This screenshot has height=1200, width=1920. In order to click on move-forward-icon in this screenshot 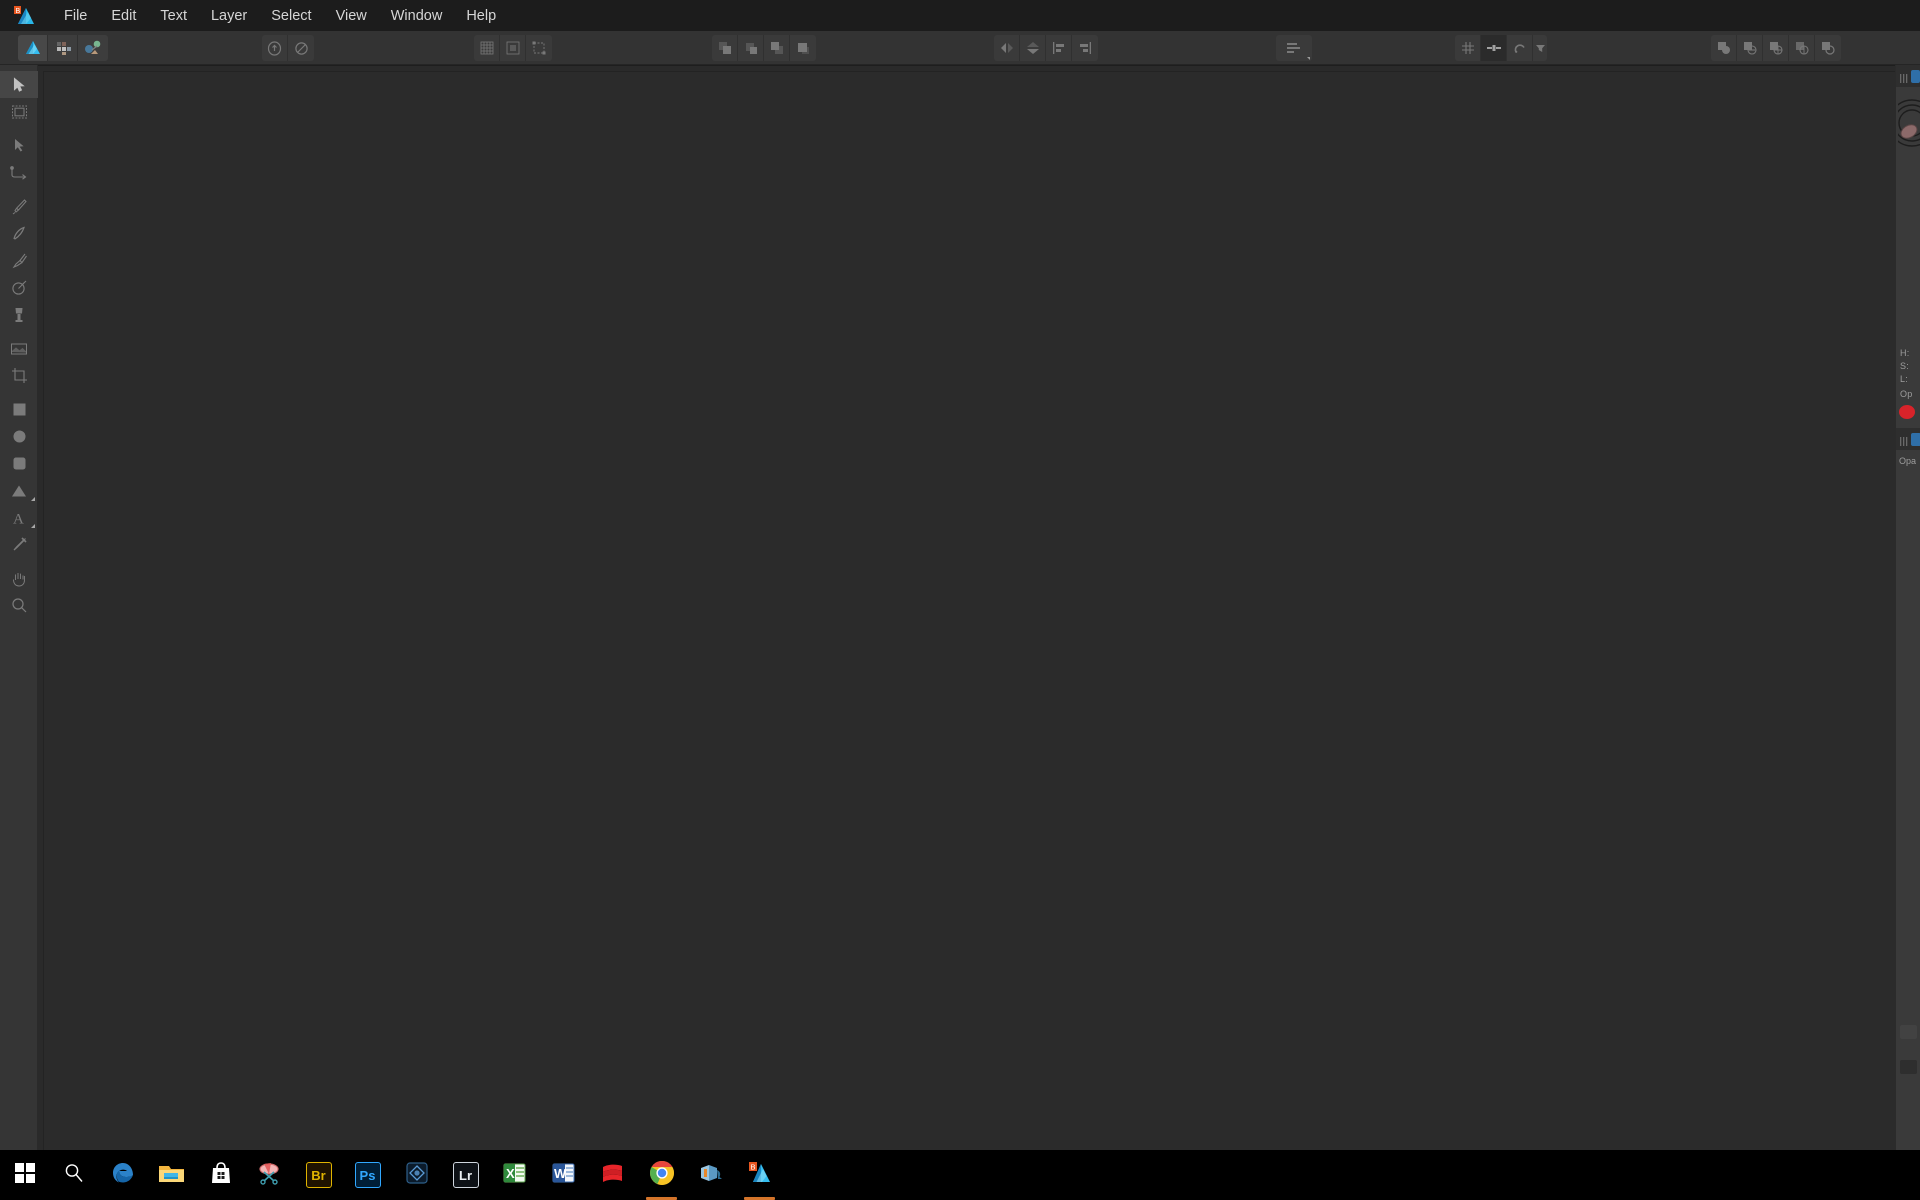, I will do `click(751, 48)`.